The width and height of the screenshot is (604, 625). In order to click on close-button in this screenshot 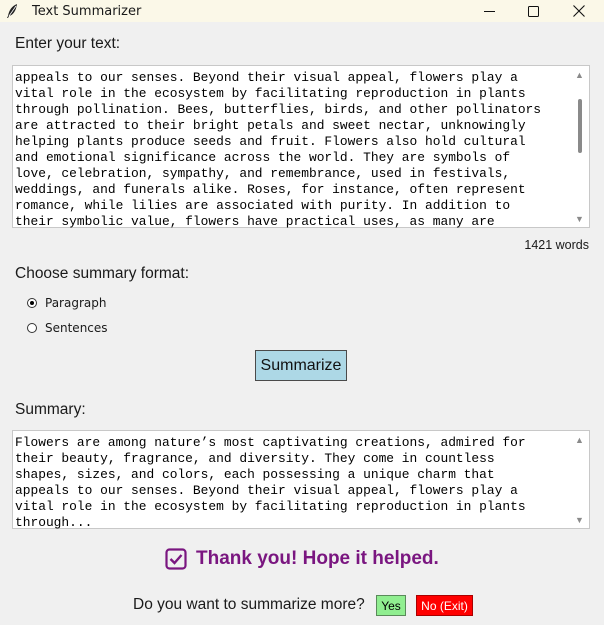, I will do `click(579, 11)`.